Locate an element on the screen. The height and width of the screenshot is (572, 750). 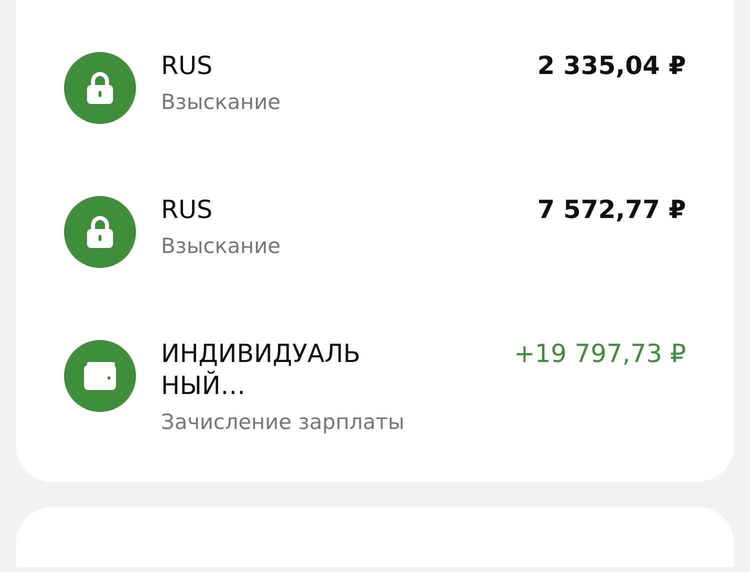
wallet-icon is located at coordinates (100, 376).